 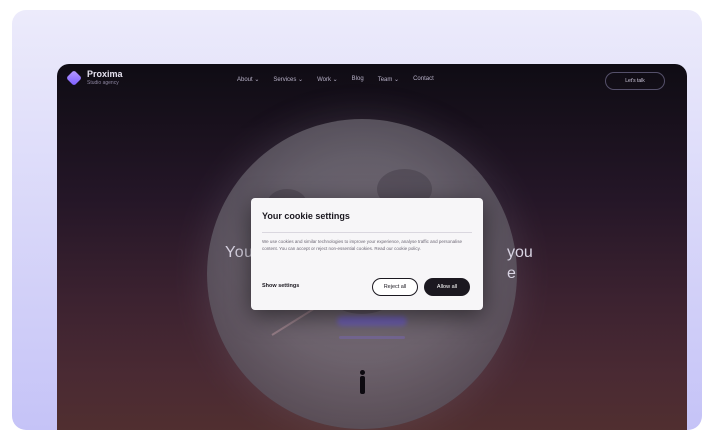 I want to click on brand-logo: Proxima Studio agency, so click(x=94, y=77).